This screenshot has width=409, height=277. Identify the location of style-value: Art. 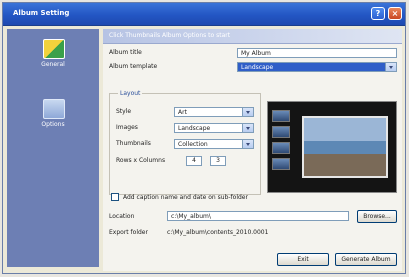
(182, 112).